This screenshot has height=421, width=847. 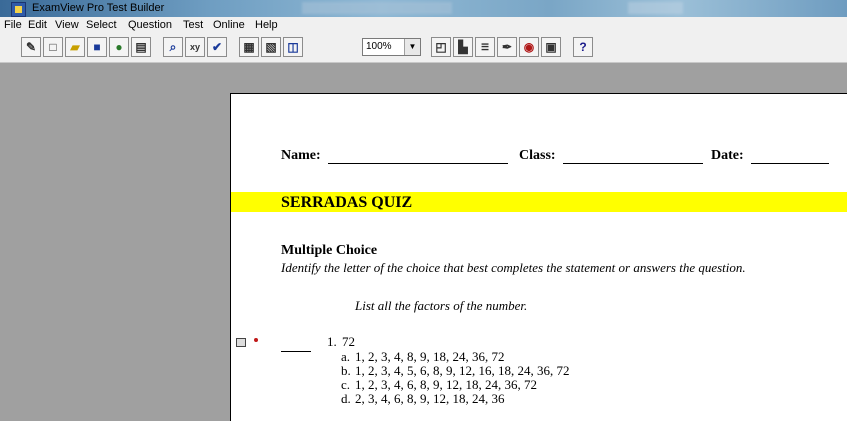 What do you see at coordinates (551, 47) in the screenshot?
I see `review-icon: ▣` at bounding box center [551, 47].